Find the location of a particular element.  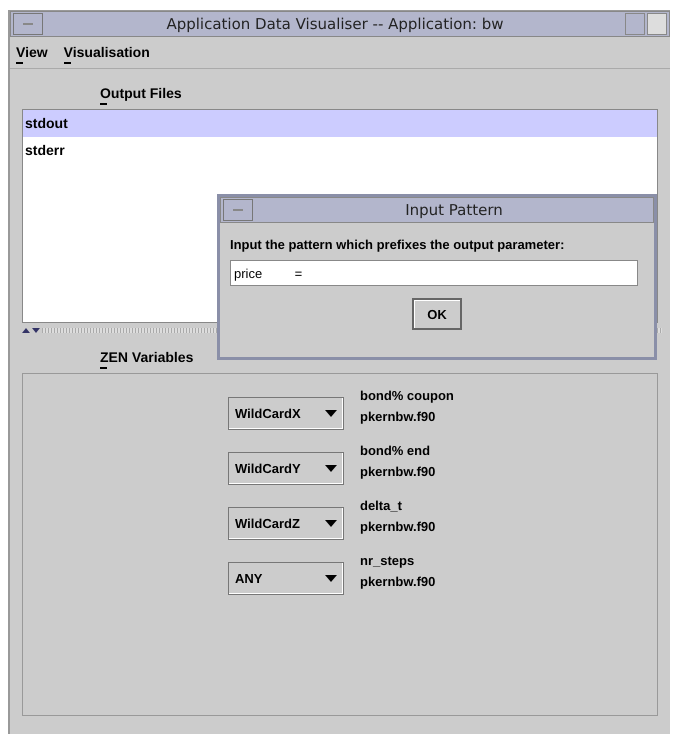

ok-button: OK is located at coordinates (437, 314).